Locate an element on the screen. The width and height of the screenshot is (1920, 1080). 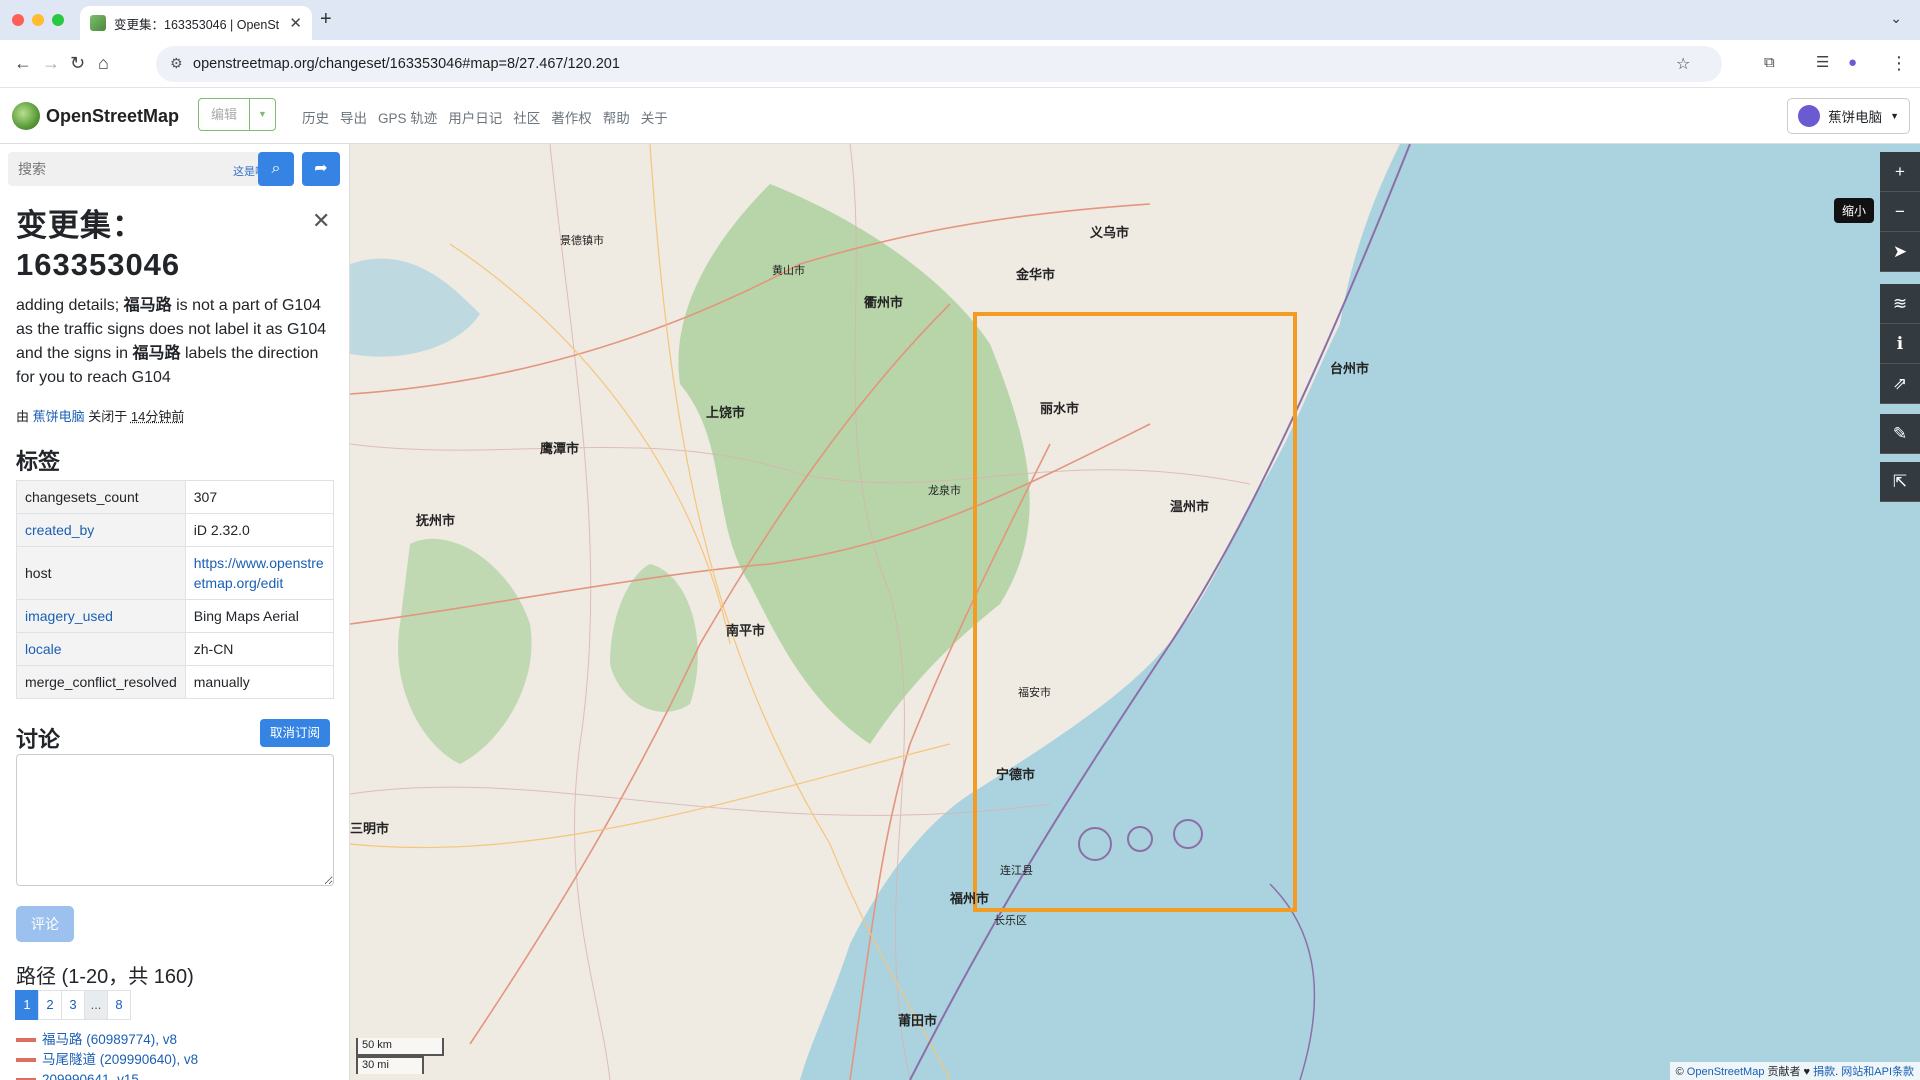
list-item: 福马路 (60989774), v8 is located at coordinates (107, 1040).